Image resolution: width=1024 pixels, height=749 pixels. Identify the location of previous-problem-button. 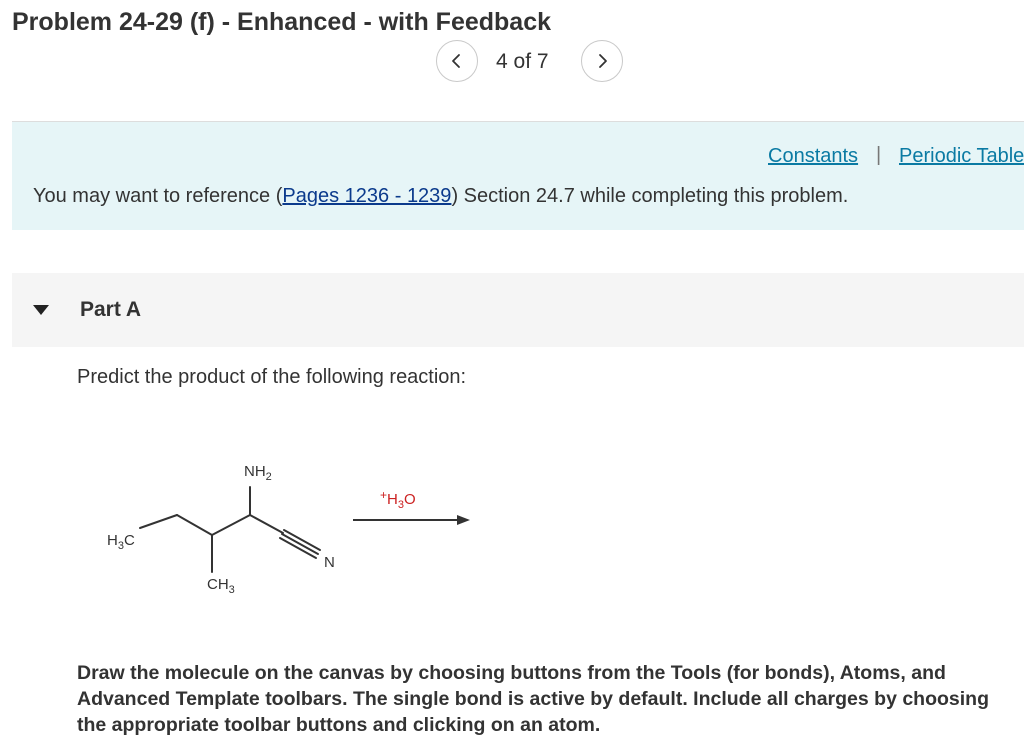
(457, 61).